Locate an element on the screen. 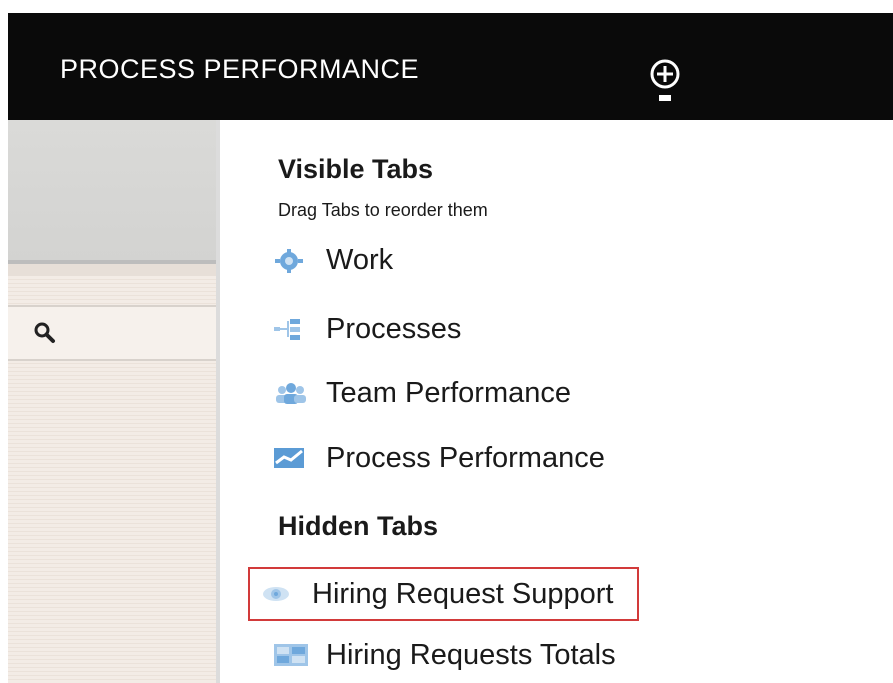 The height and width of the screenshot is (683, 893). tab-hiring-requests-totals: Hiring Requests Totals is located at coordinates (444, 655).